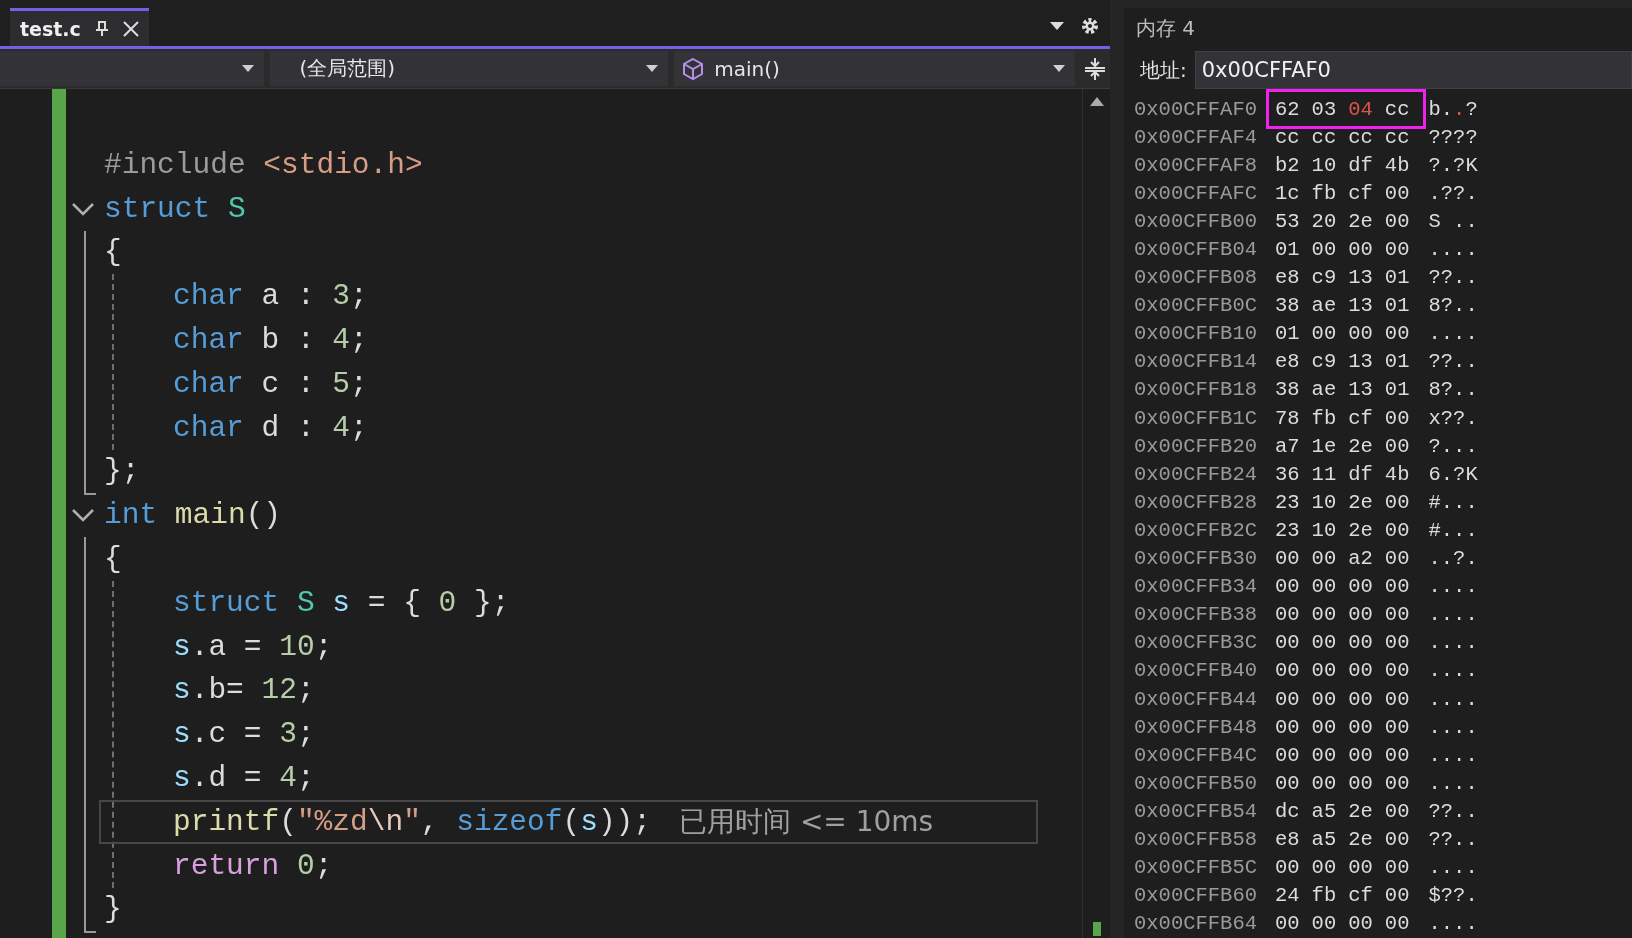 This screenshot has height=938, width=1632. Describe the element at coordinates (50, 28) in the screenshot. I see `tab-label: test.c` at that location.